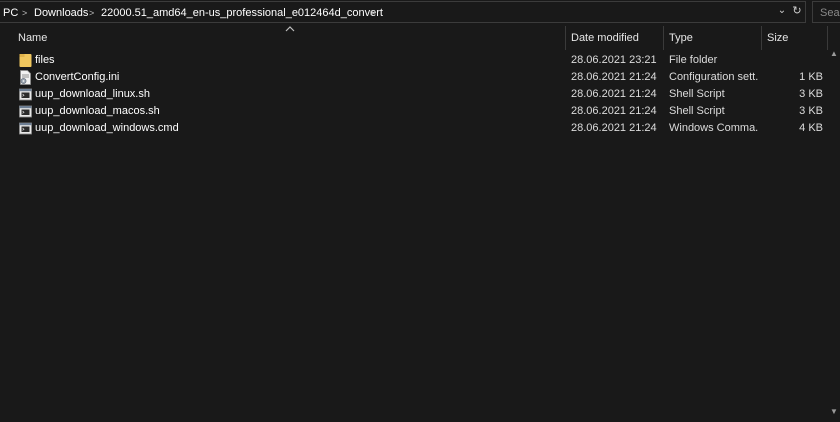 This screenshot has height=422, width=840. Describe the element at coordinates (681, 38) in the screenshot. I see `column-header-type: Type` at that location.